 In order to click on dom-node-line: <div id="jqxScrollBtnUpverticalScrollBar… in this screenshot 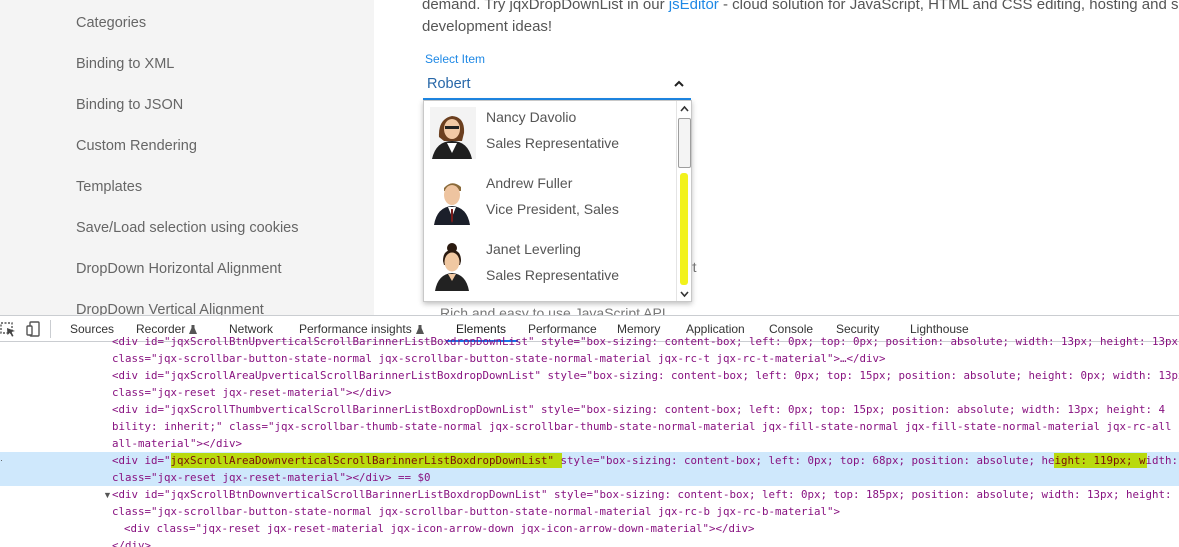, I will do `click(589, 341)`.